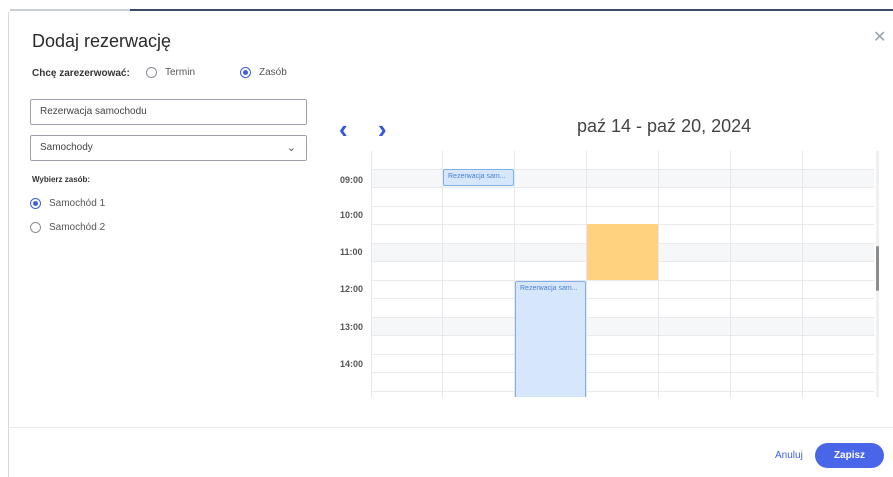 This screenshot has width=893, height=477. Describe the element at coordinates (66, 147) in the screenshot. I see `category-select-value: Samochody` at that location.